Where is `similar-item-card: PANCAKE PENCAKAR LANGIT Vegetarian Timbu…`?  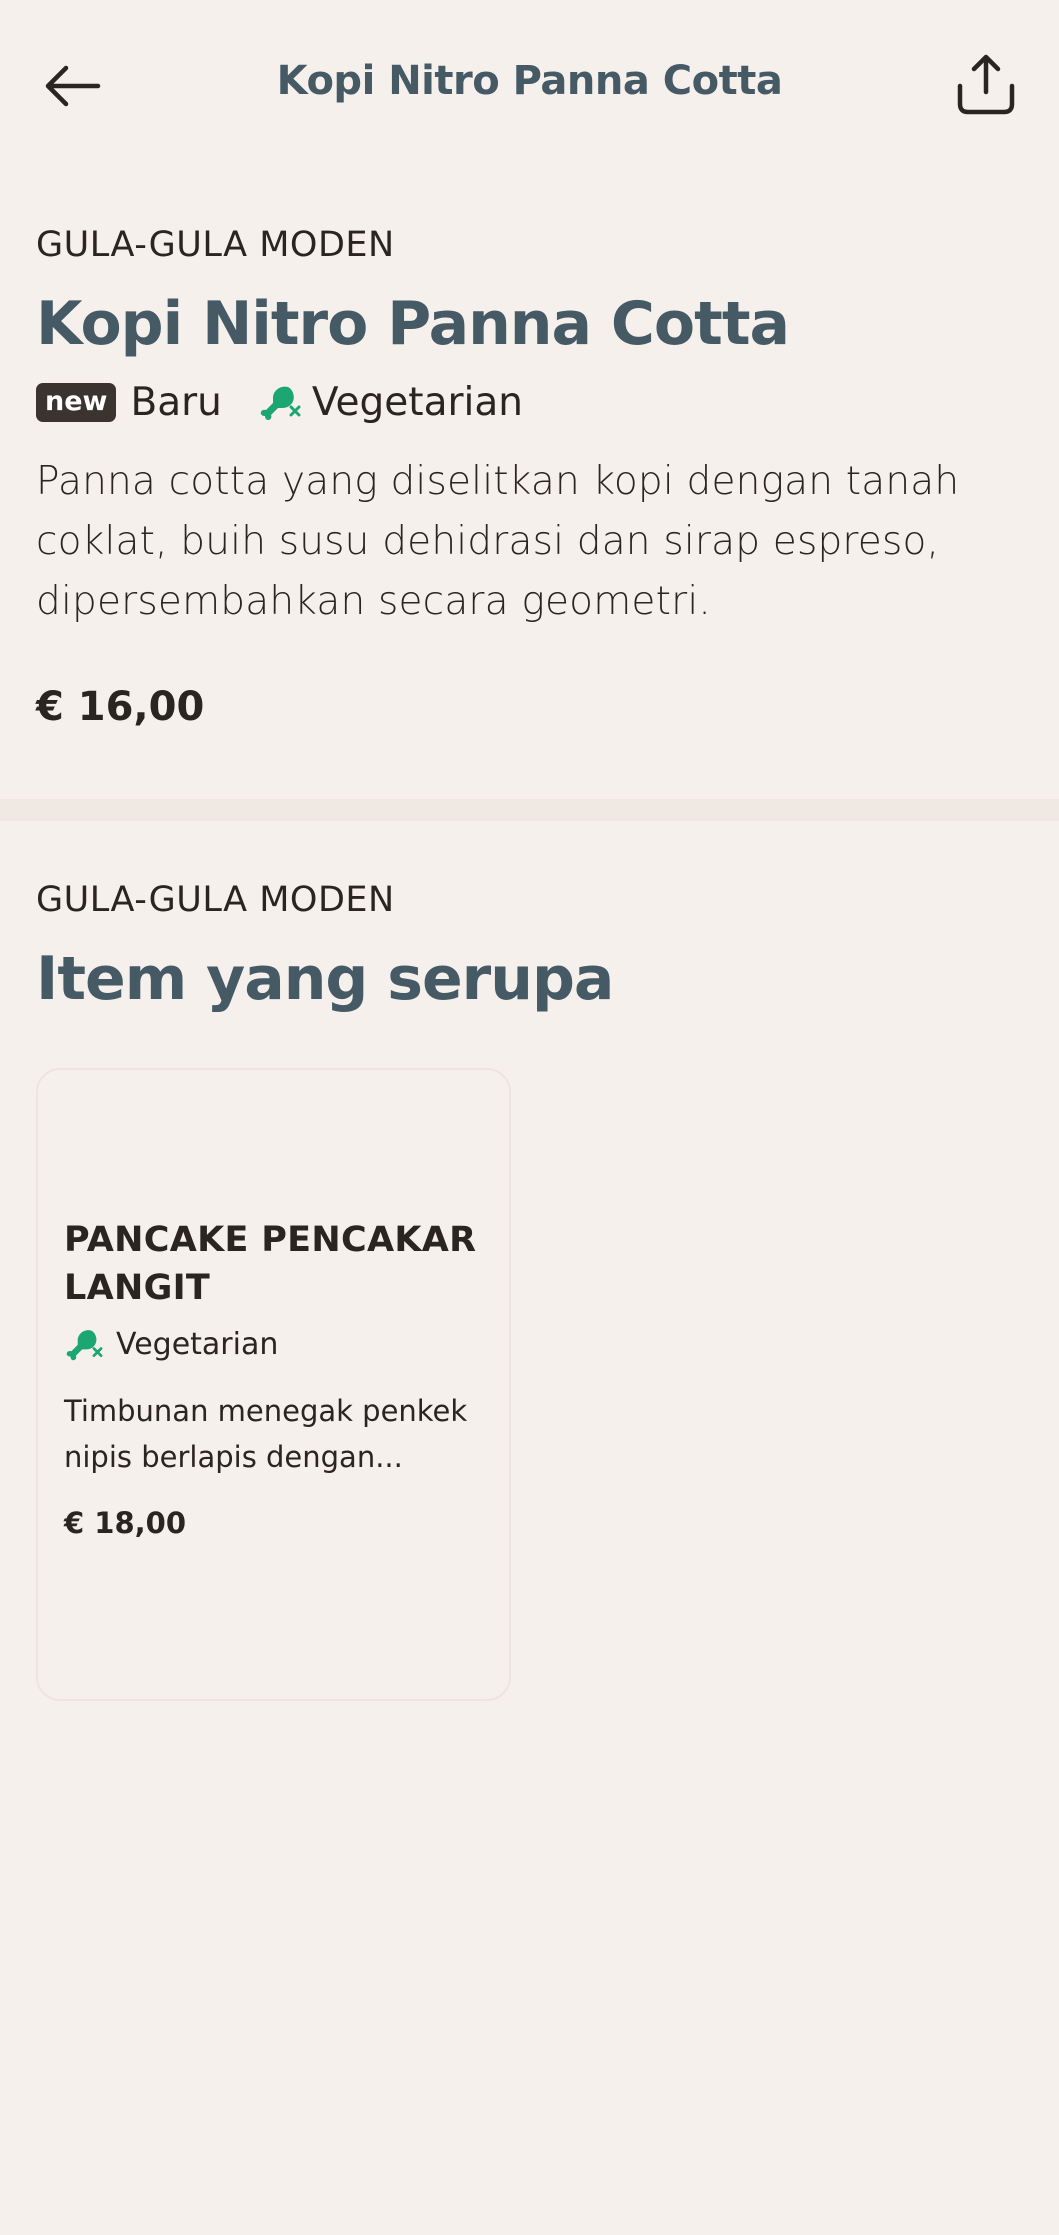 similar-item-card: PANCAKE PENCAKAR LANGIT Vegetarian Timbu… is located at coordinates (273, 1384).